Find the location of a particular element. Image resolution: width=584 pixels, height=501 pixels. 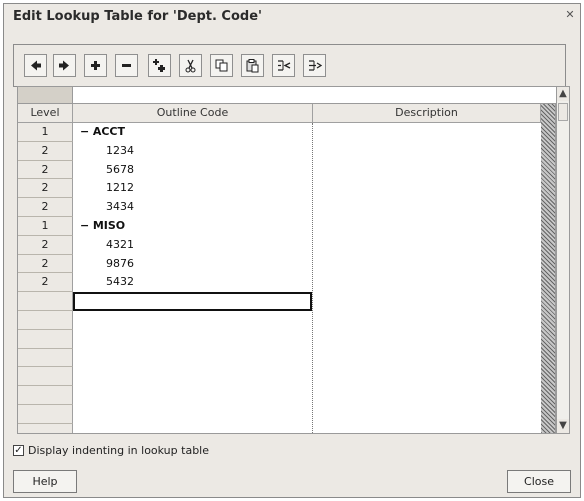

copy-button is located at coordinates (221, 65).